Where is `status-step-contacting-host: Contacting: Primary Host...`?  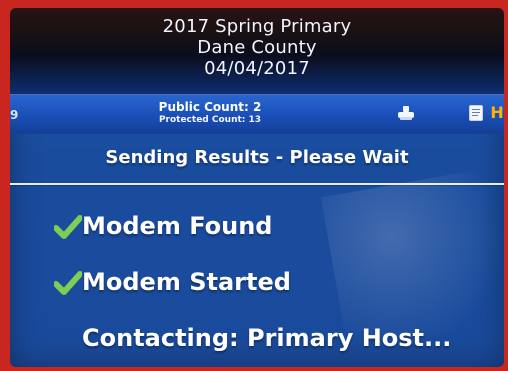 status-step-contacting-host: Contacting: Primary Host... is located at coordinates (257, 342).